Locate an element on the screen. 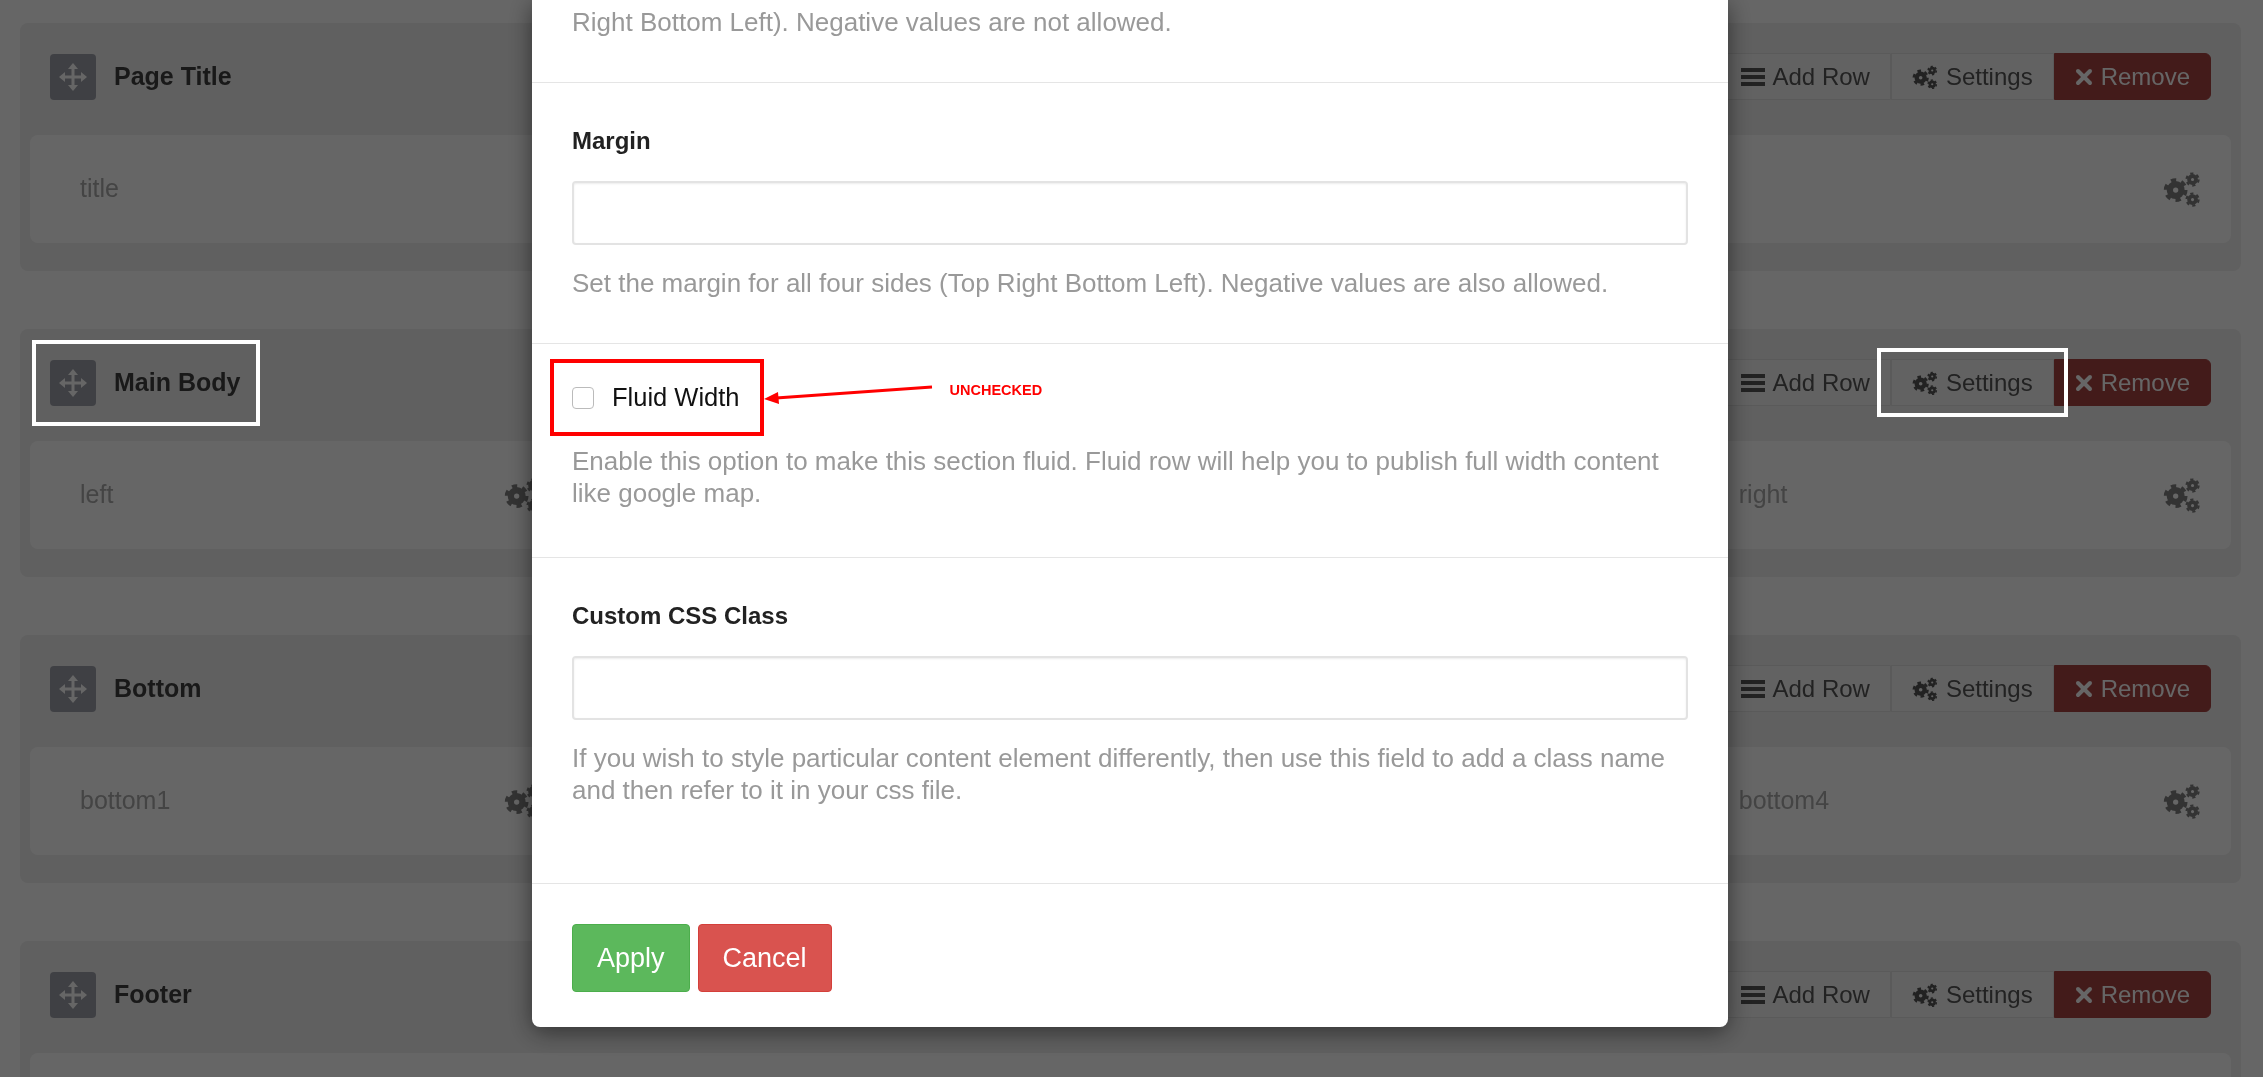  help-text: Right Bottom Left). Negative values are not allowed. is located at coordinates (872, 22).